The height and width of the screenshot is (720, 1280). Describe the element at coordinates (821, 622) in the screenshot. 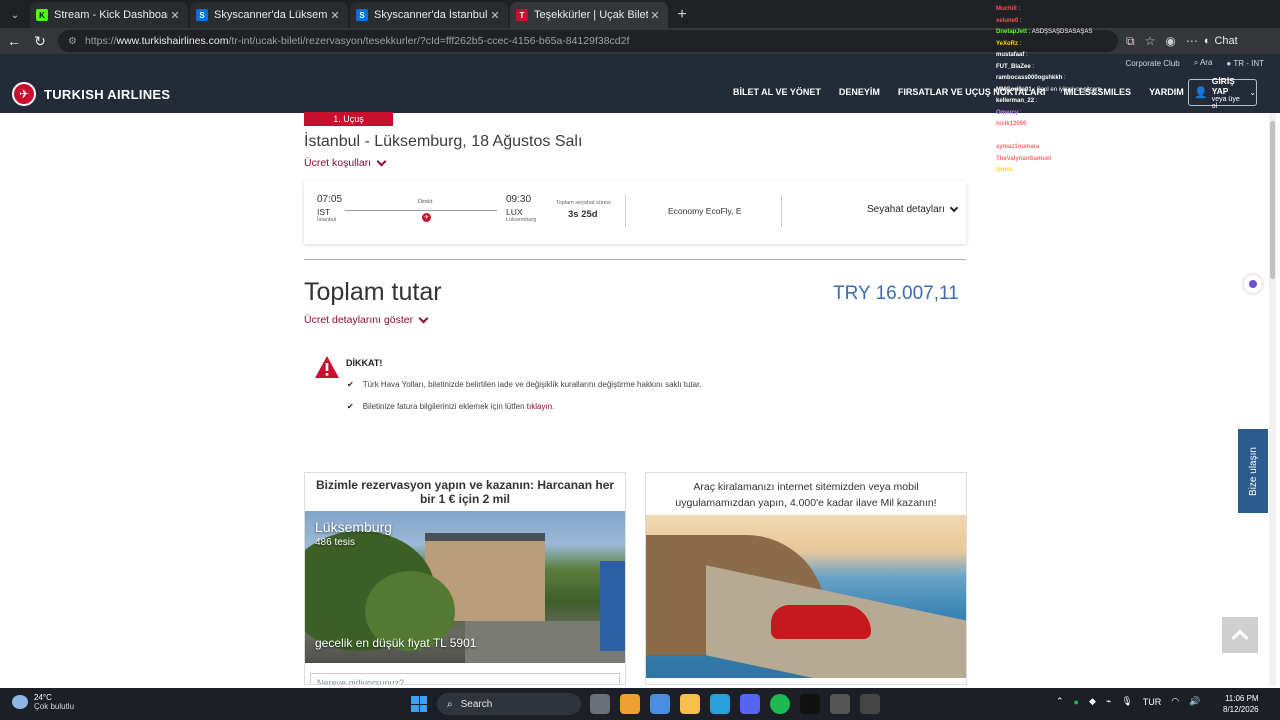

I see `image-part` at that location.